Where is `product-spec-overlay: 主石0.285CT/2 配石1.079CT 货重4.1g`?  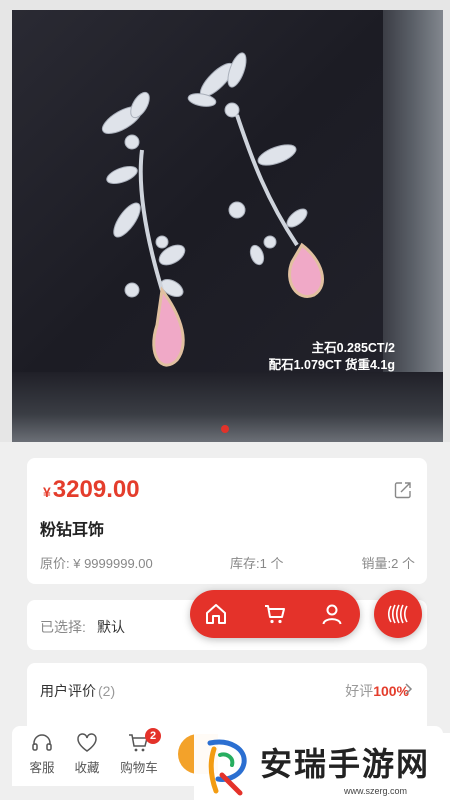
product-spec-overlay: 主石0.285CT/2 配石1.079CT 货重4.1g is located at coordinates (332, 357).